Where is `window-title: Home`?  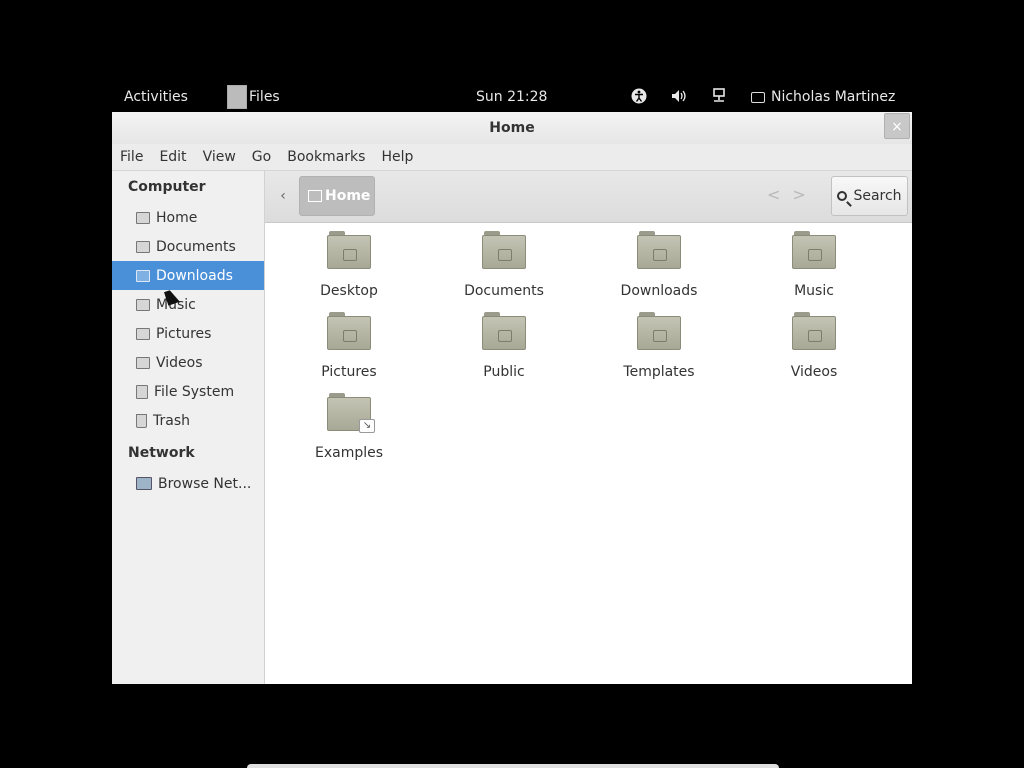
window-title: Home is located at coordinates (512, 128).